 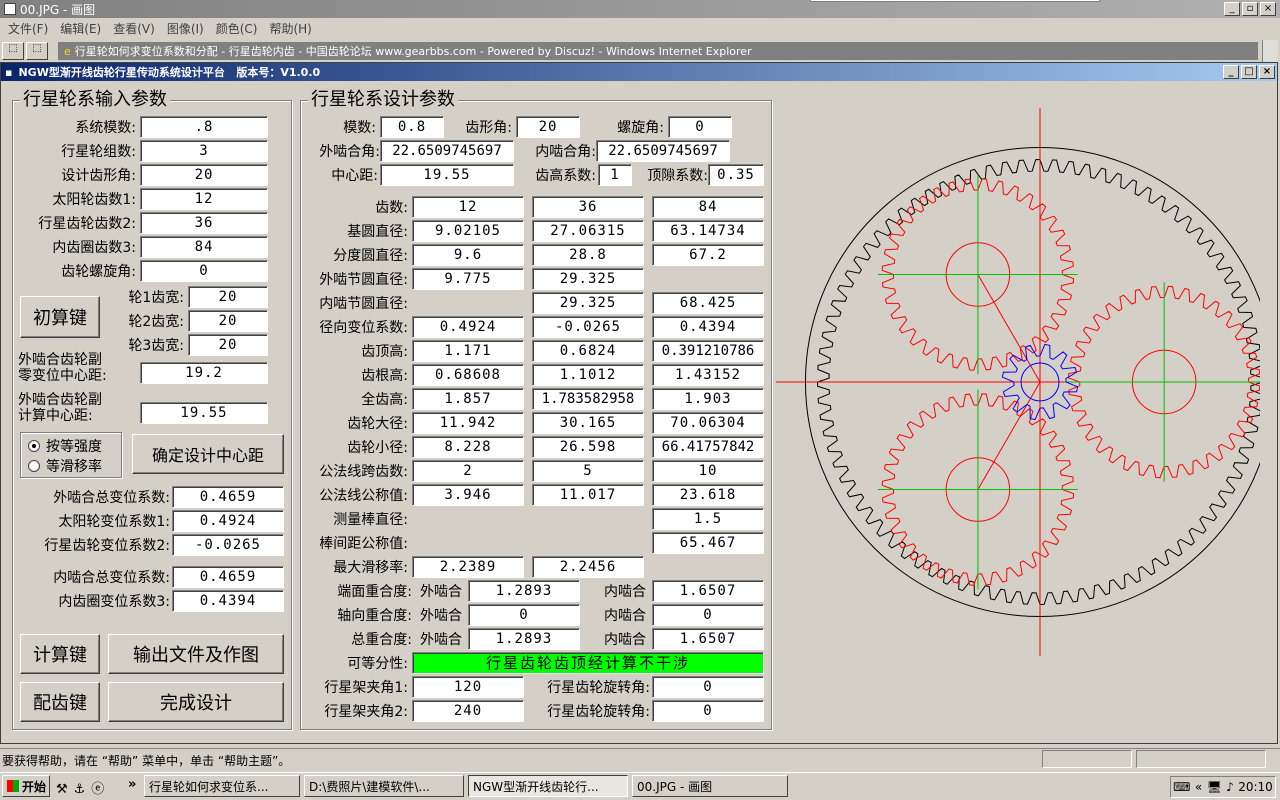 What do you see at coordinates (468, 687) in the screenshot?
I see `carrier-angle-field: 120` at bounding box center [468, 687].